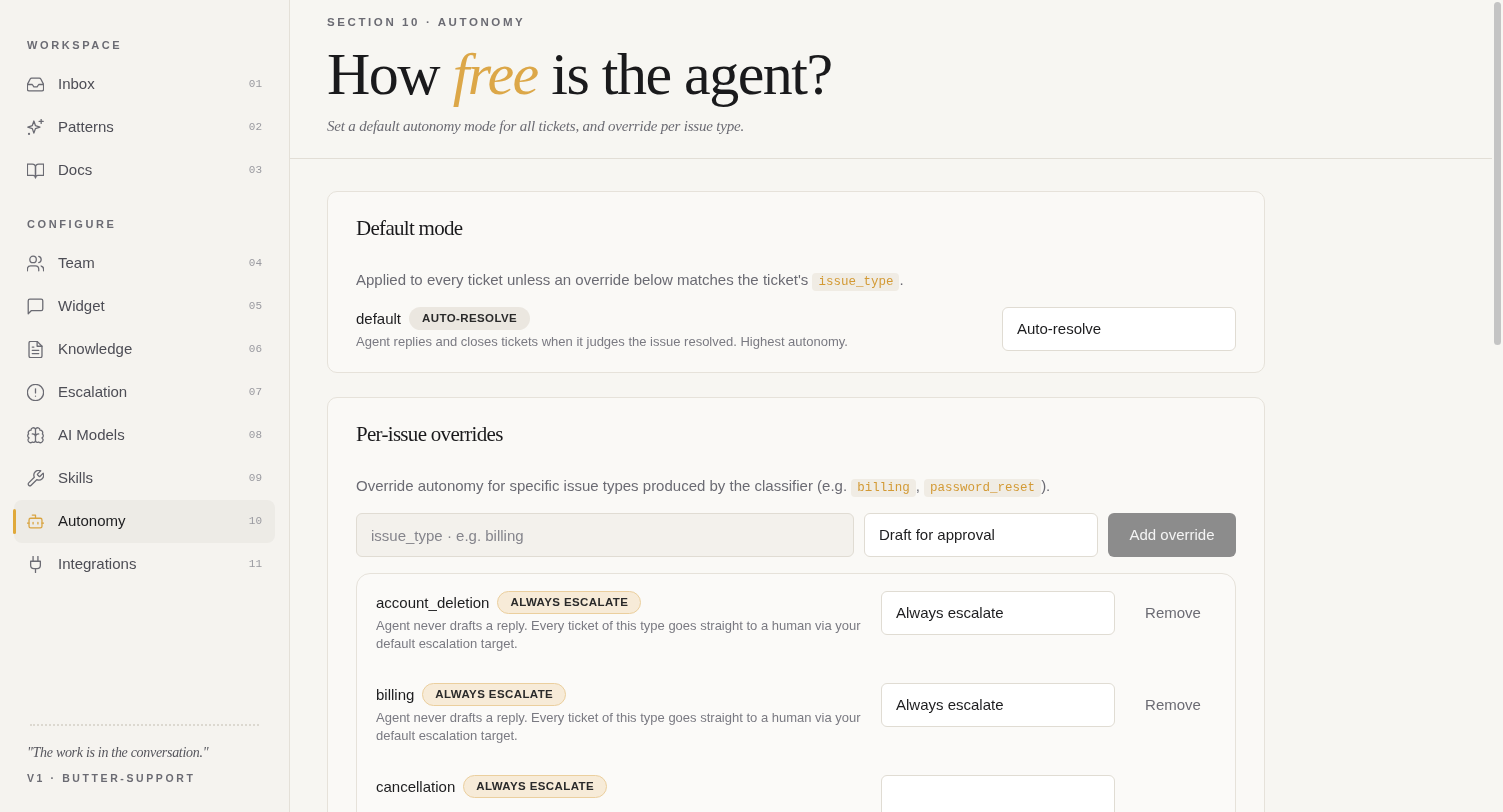  I want to click on item-number: 10, so click(255, 522).